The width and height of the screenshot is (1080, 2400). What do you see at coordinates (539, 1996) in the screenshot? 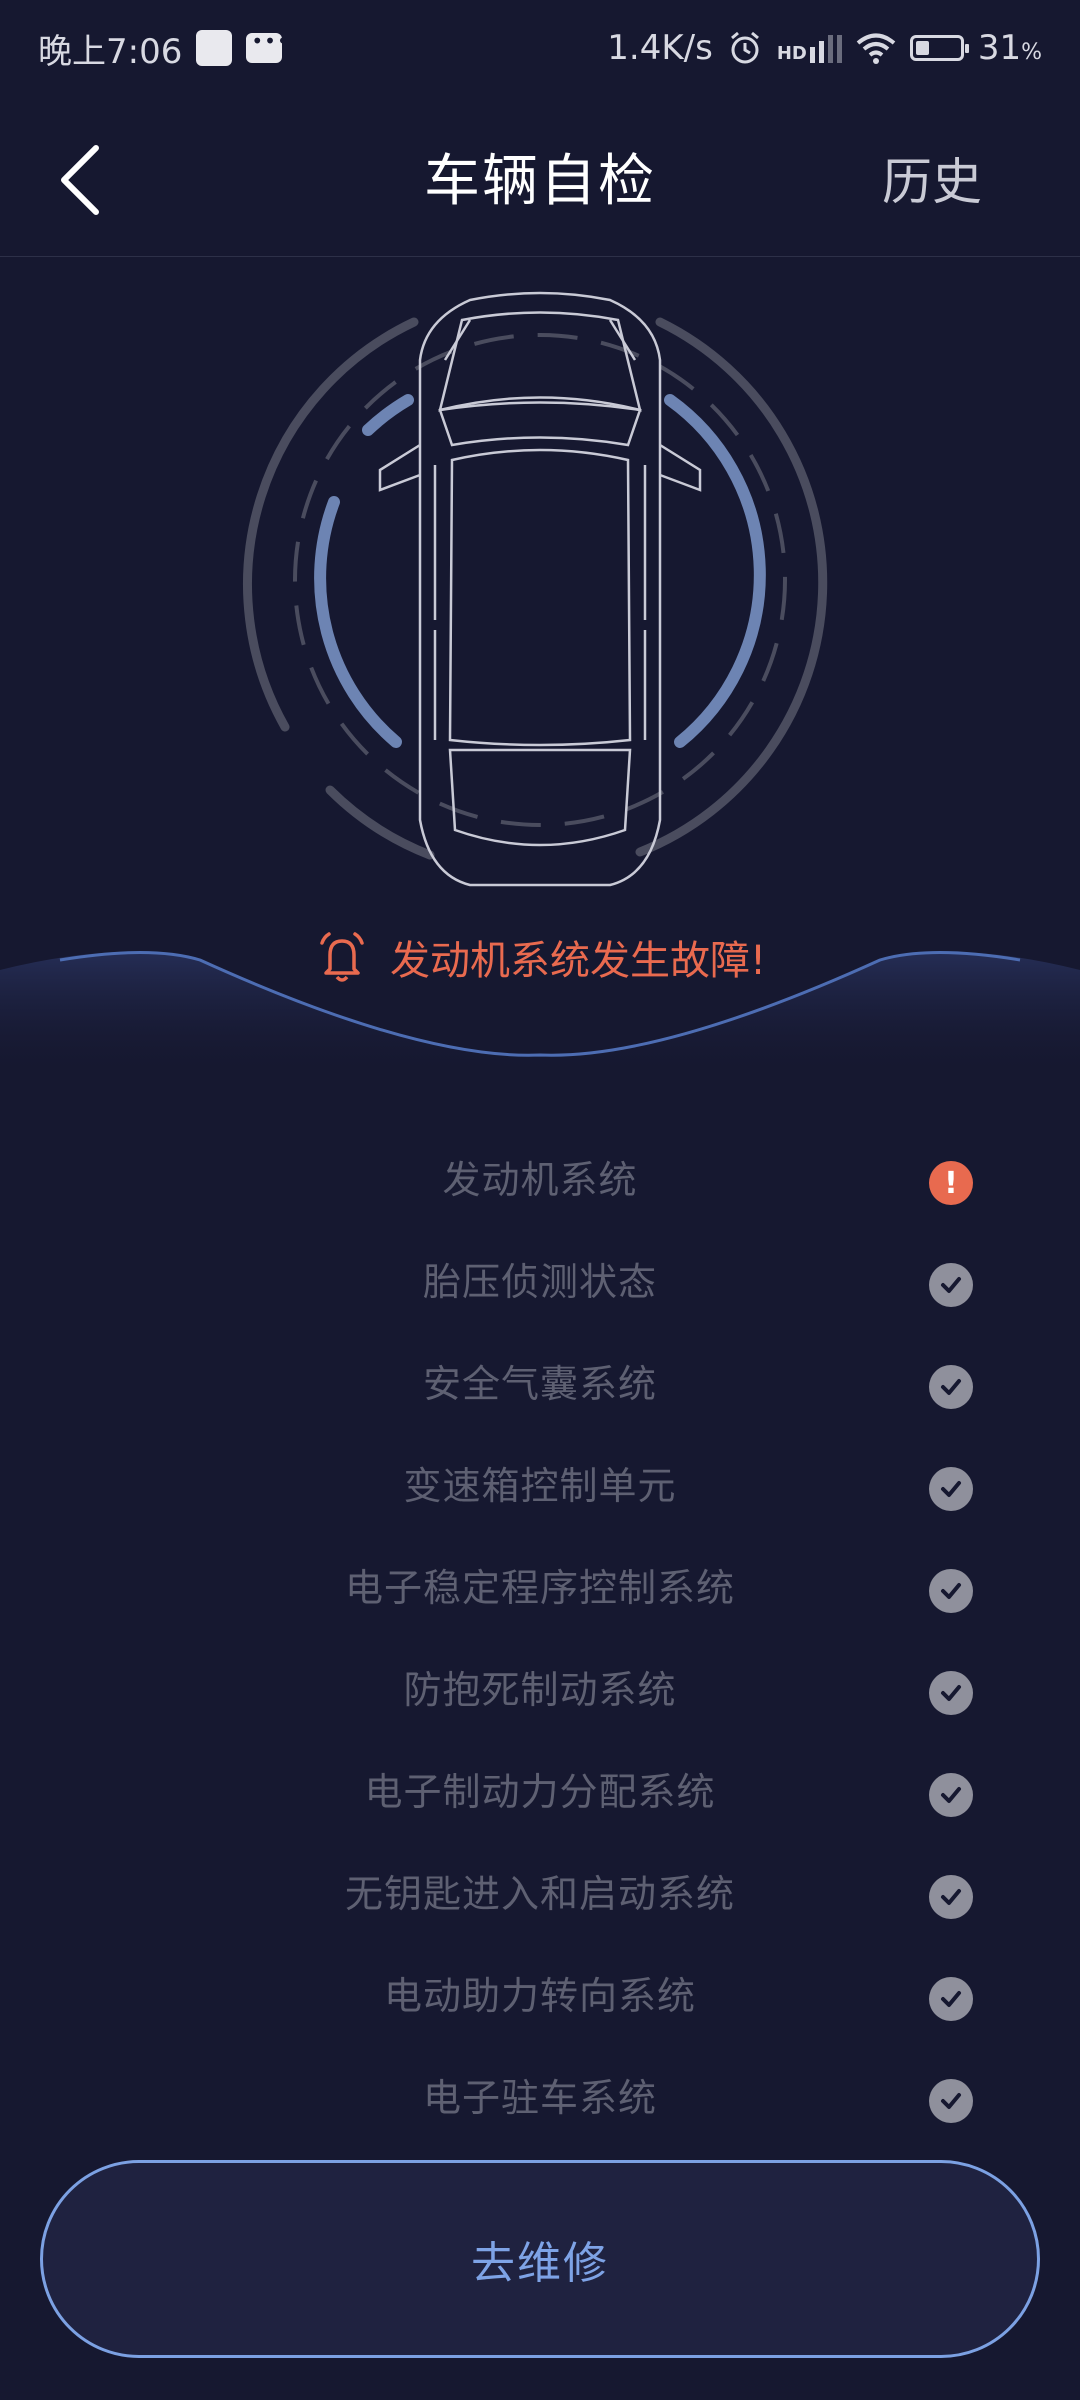
I see `check-item-label: 电动助力转向系统` at bounding box center [539, 1996].